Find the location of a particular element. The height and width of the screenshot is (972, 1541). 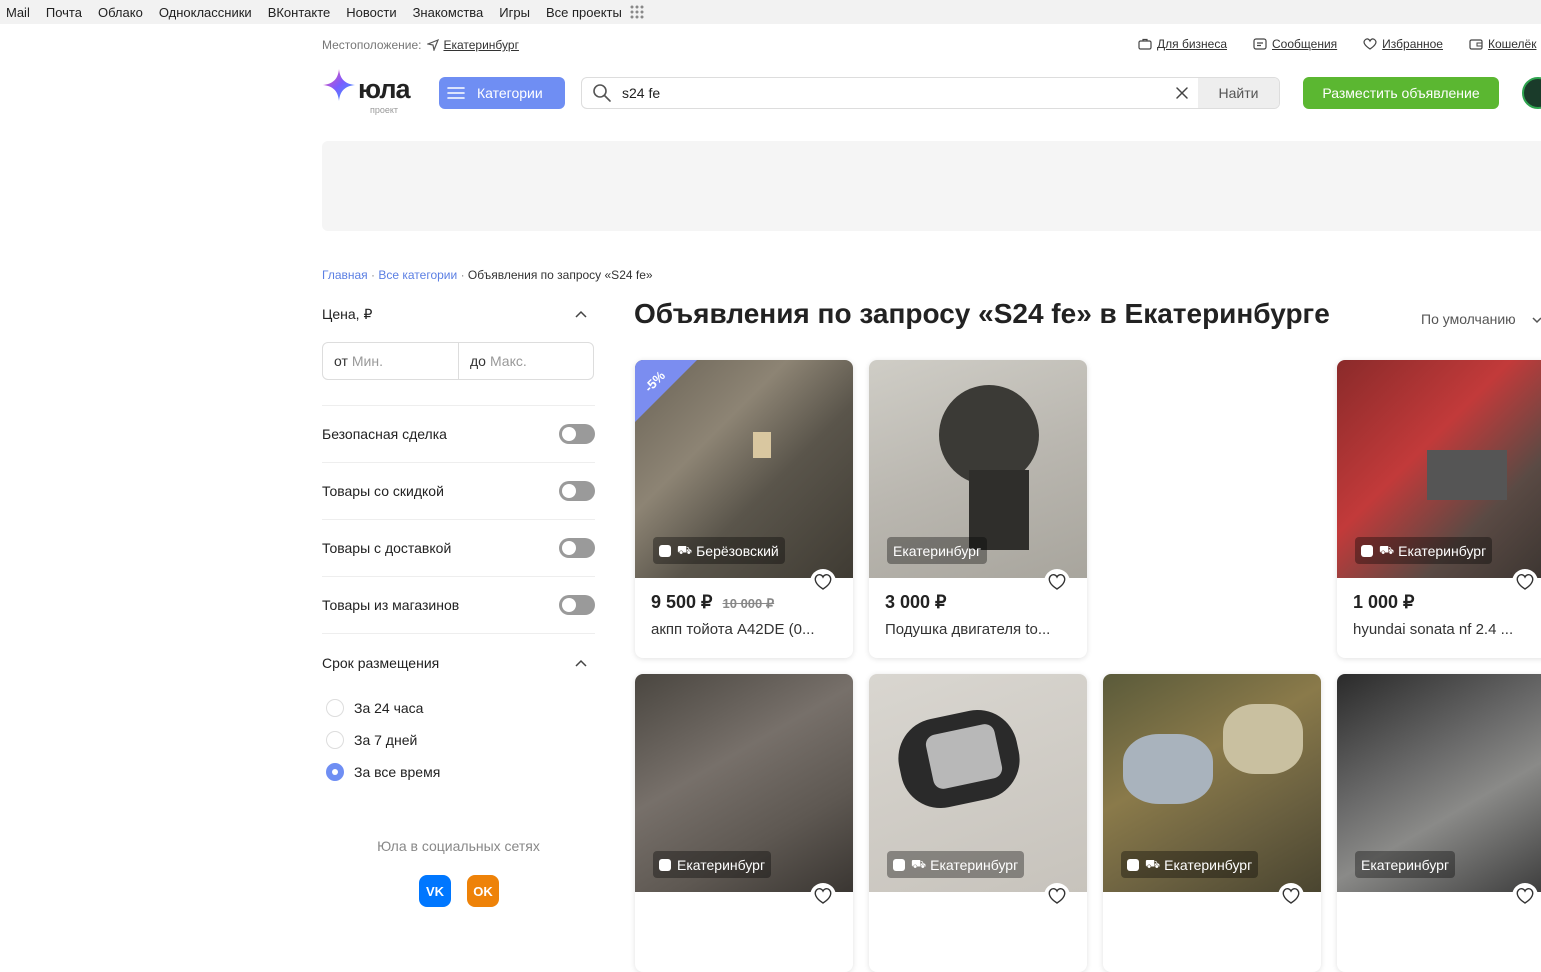

portal-item-mail: Mail is located at coordinates (18, 12).